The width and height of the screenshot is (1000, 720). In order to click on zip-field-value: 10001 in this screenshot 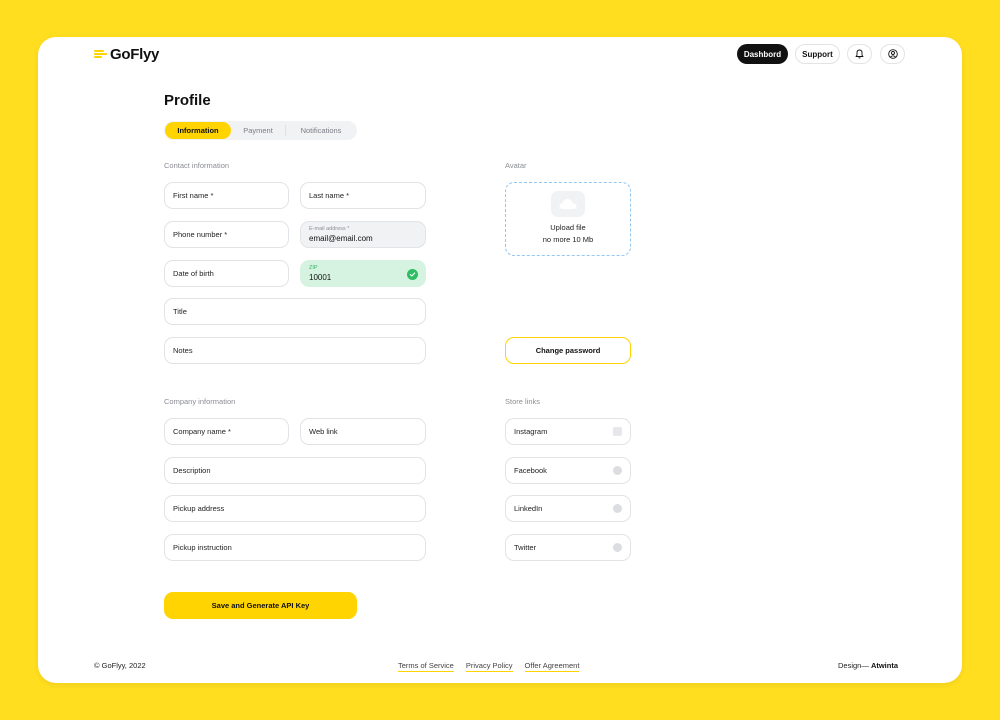, I will do `click(320, 277)`.